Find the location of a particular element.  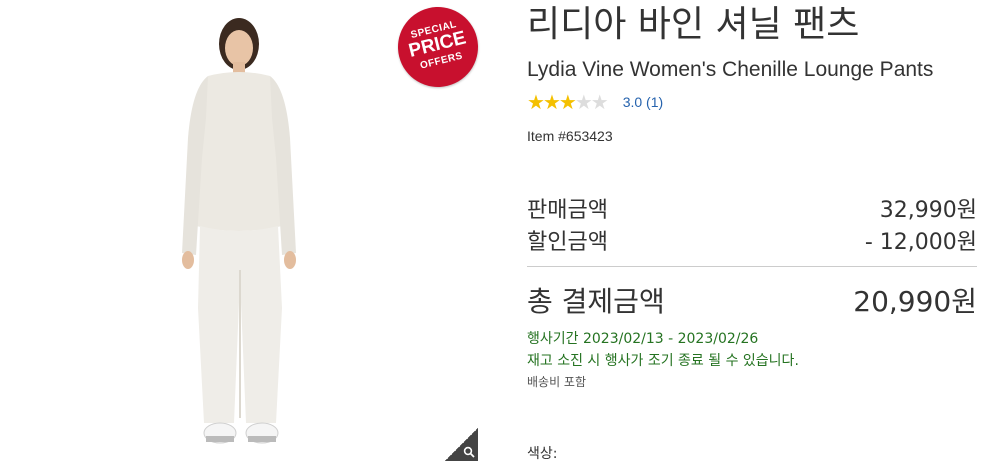

price-divider is located at coordinates (752, 266).